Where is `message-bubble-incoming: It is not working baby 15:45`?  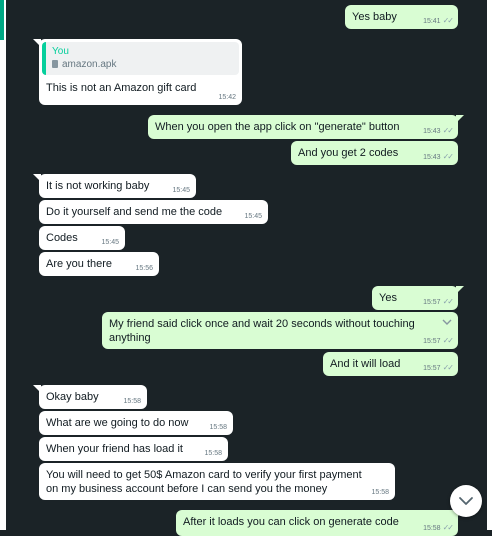 message-bubble-incoming: It is not working baby 15:45 is located at coordinates (114, 186).